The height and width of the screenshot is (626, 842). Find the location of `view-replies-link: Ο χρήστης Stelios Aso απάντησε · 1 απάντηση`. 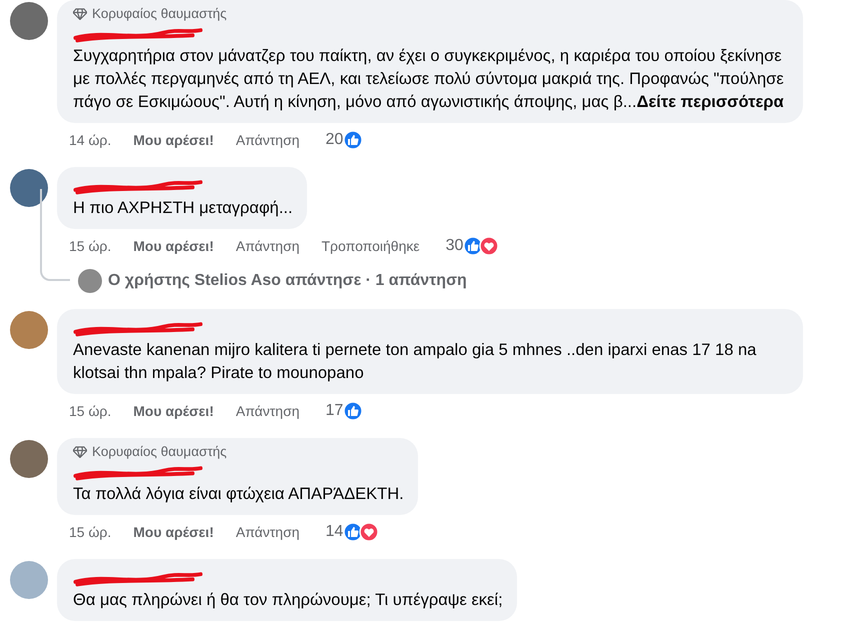

view-replies-link: Ο χρήστης Stelios Aso απάντησε · 1 απάντηση is located at coordinates (287, 281).